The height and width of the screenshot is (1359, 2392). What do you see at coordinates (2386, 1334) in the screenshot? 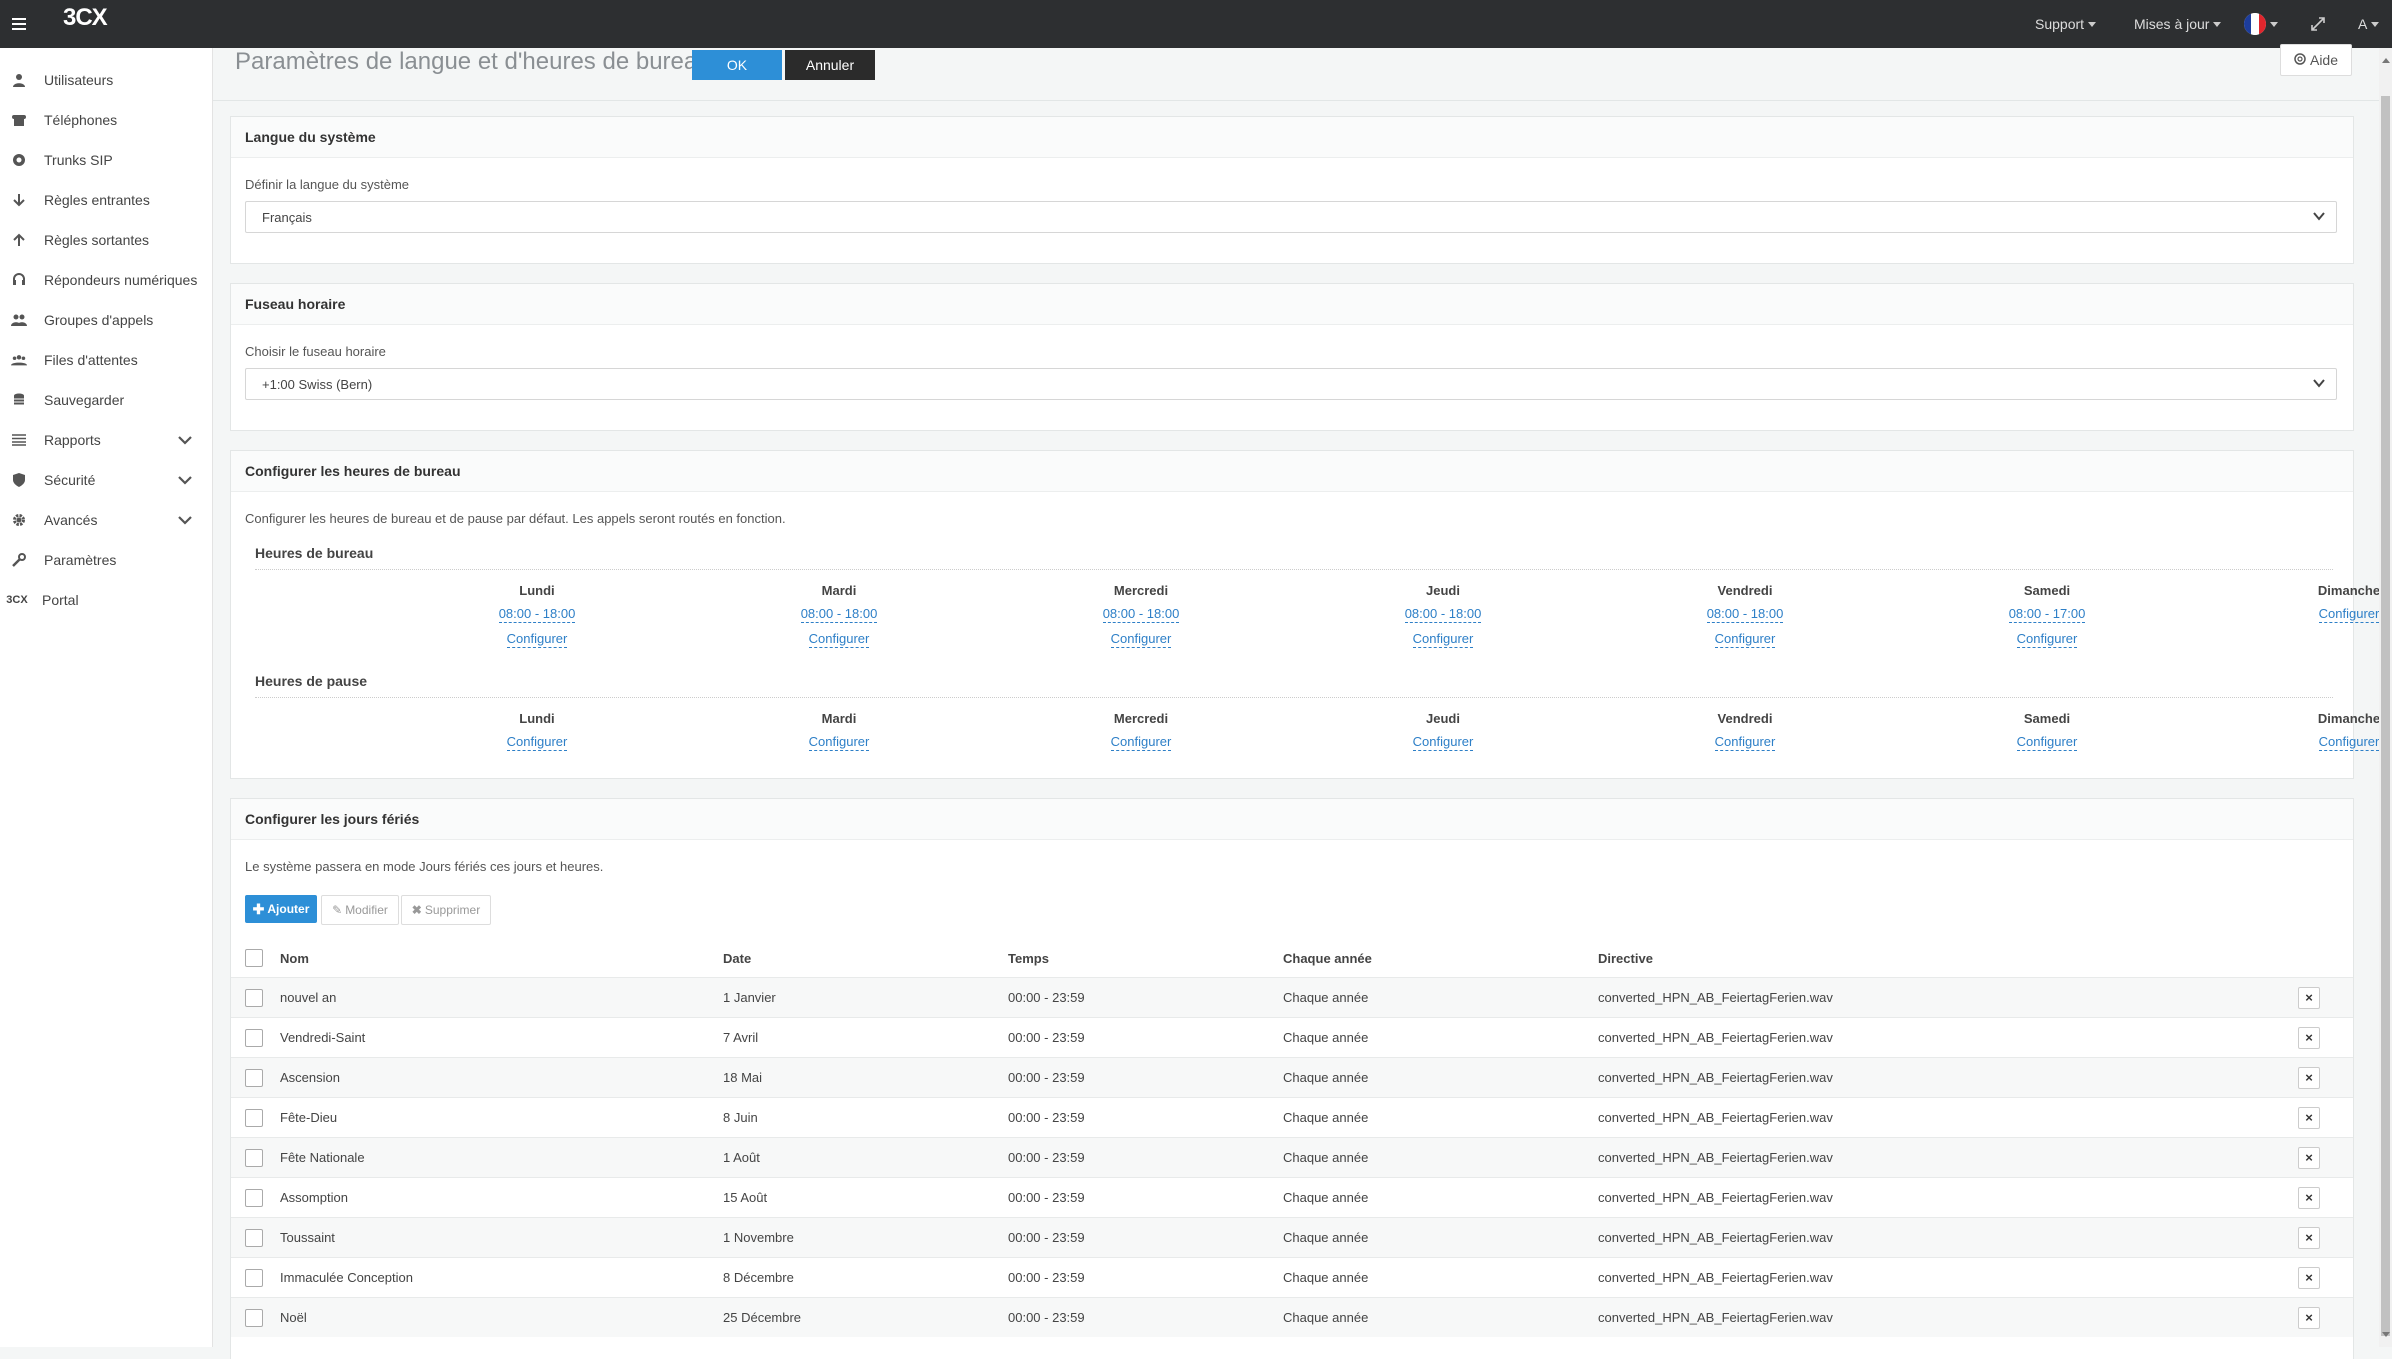
I see `scroll-down-arrow-icon` at bounding box center [2386, 1334].